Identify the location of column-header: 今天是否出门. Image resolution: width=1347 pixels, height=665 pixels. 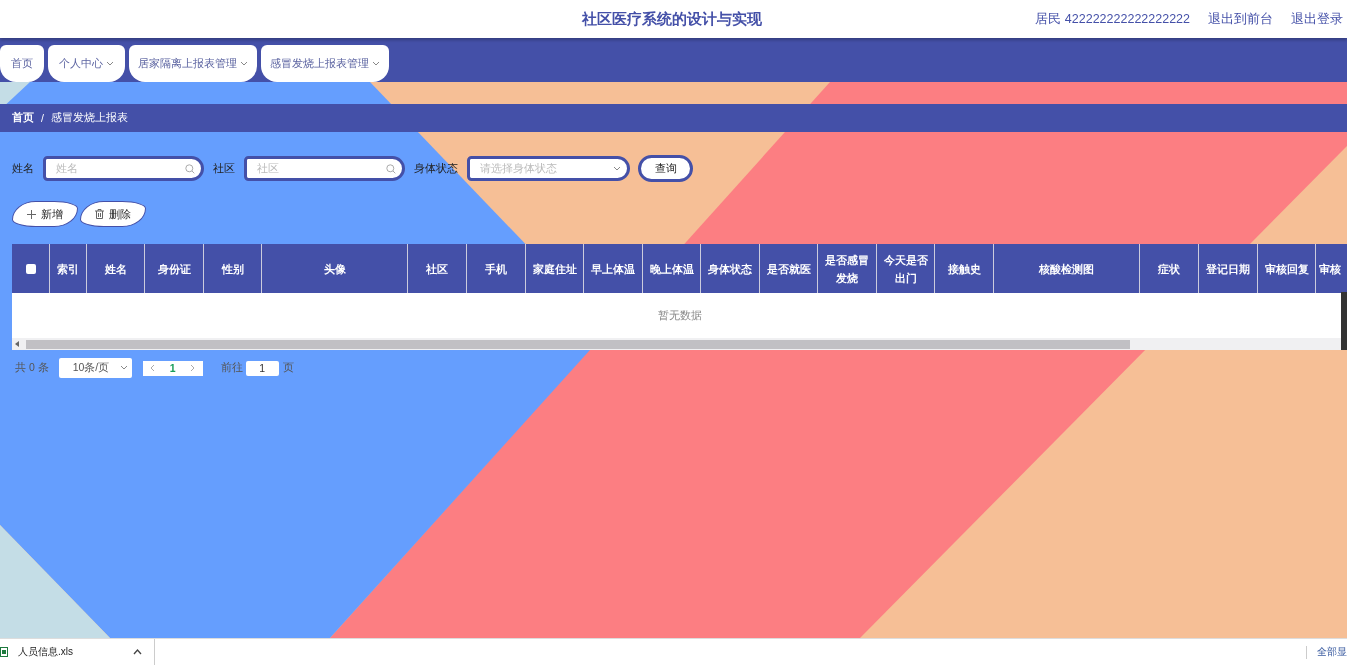
(905, 269).